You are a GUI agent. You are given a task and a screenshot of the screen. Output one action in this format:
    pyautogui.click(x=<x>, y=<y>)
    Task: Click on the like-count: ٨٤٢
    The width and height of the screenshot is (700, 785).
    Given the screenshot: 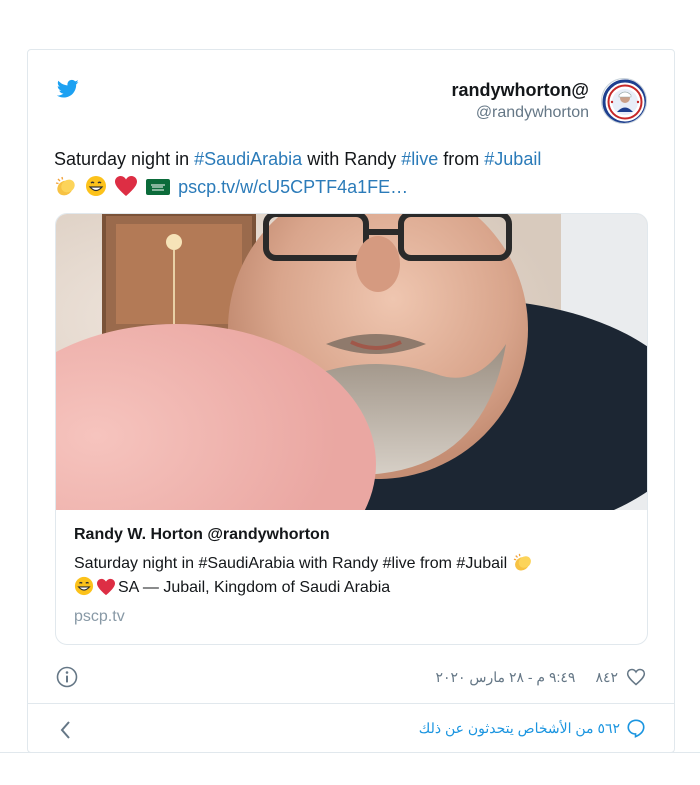 What is the action you would take?
    pyautogui.click(x=606, y=677)
    